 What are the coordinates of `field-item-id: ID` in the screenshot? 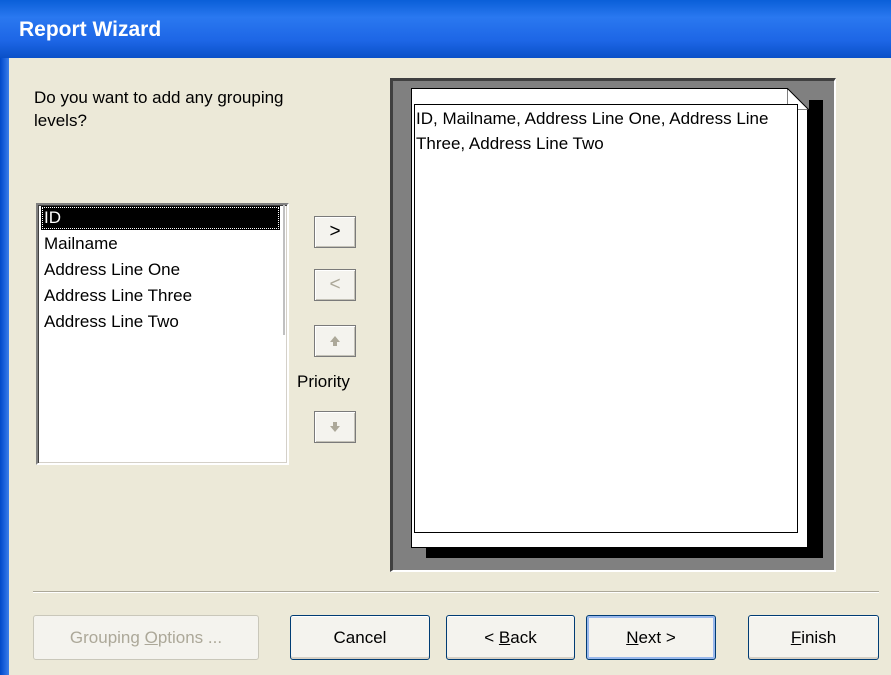 It's located at (160, 218).